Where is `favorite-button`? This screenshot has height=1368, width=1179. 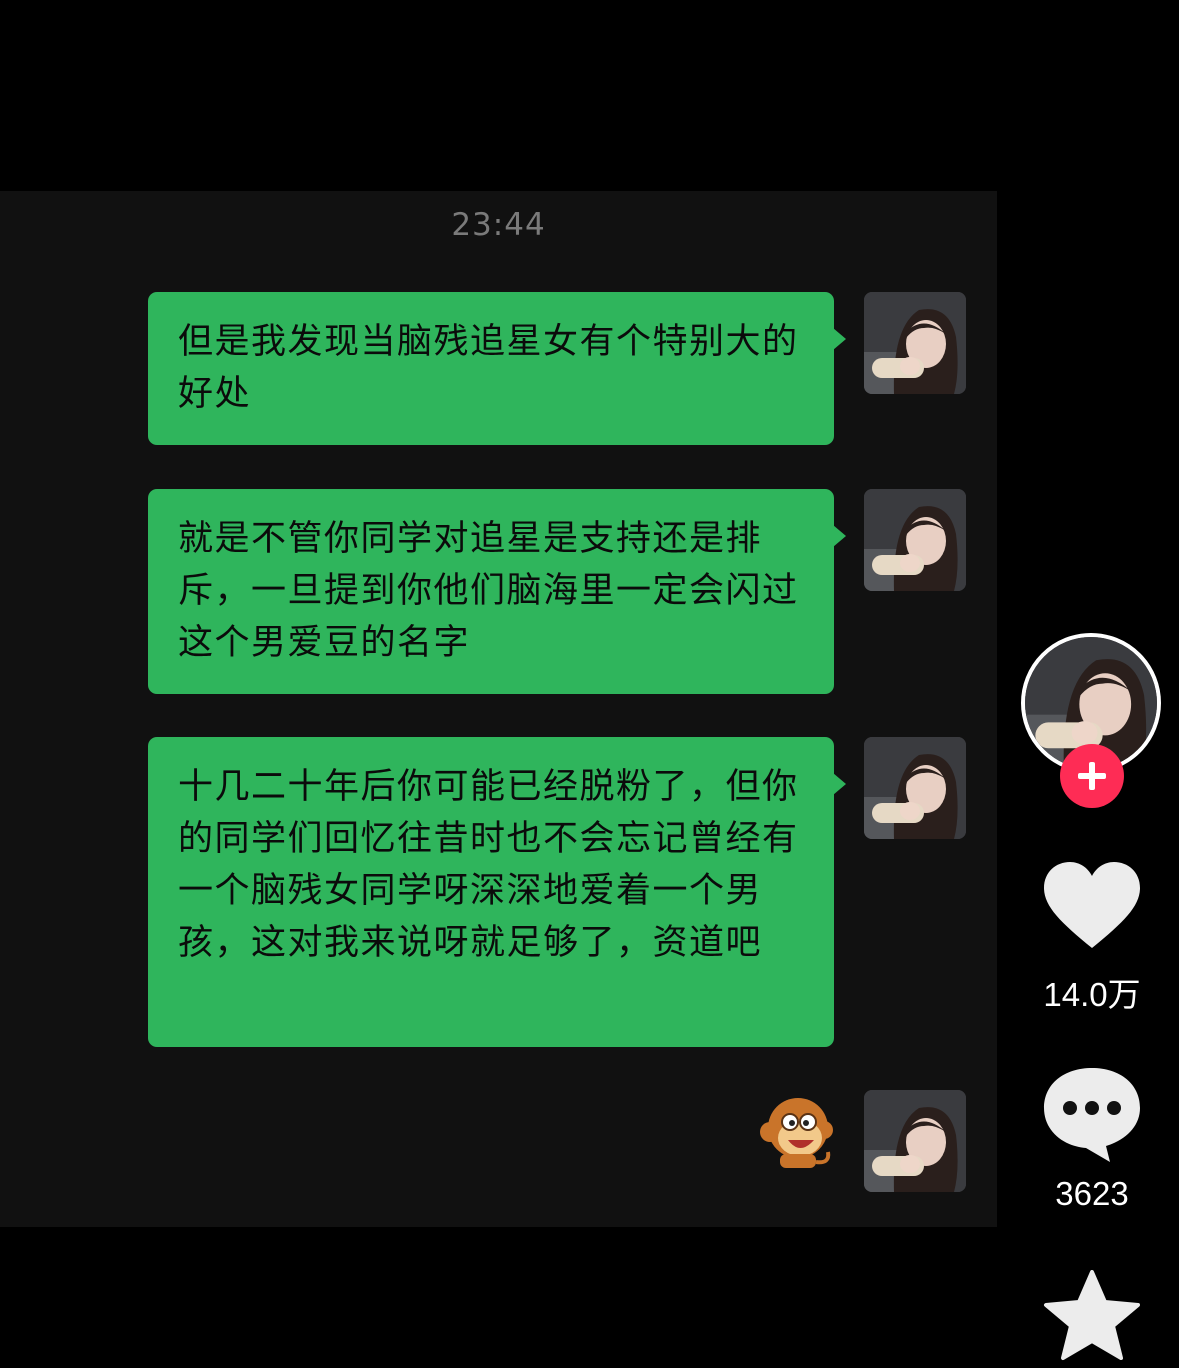
favorite-button is located at coordinates (1092, 1316).